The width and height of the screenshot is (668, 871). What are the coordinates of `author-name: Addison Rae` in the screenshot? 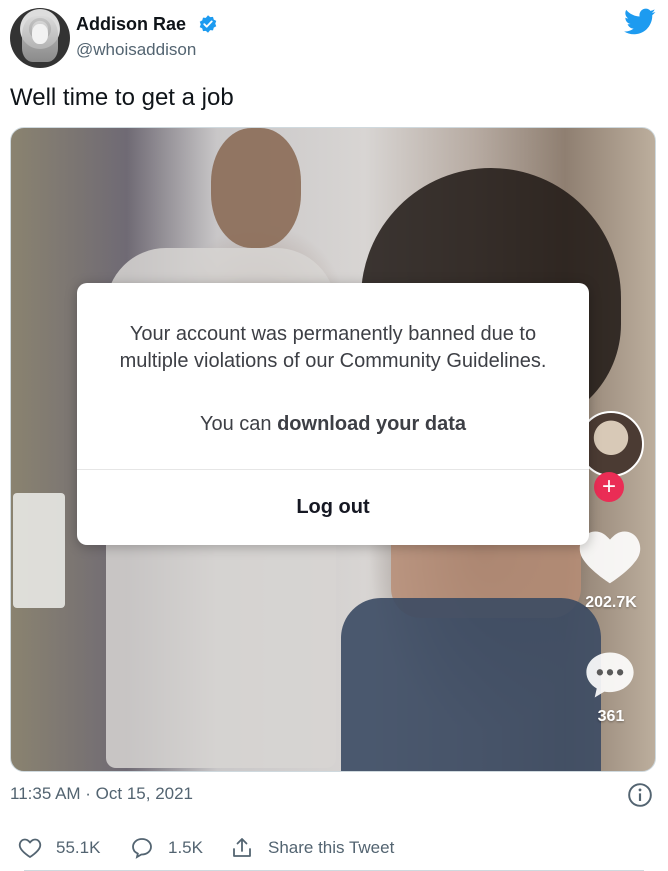 It's located at (131, 24).